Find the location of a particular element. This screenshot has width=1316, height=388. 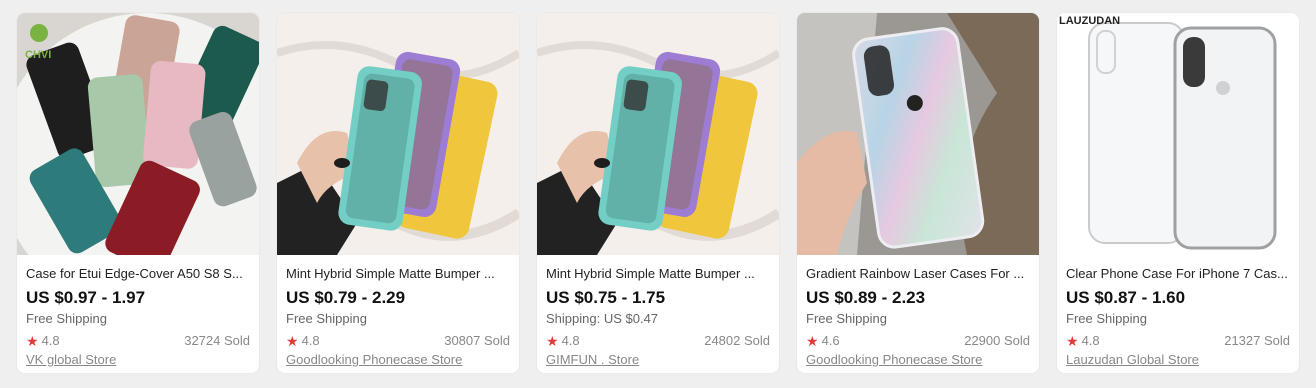

product-price: US $0.89 - 2.23 is located at coordinates (866, 297).